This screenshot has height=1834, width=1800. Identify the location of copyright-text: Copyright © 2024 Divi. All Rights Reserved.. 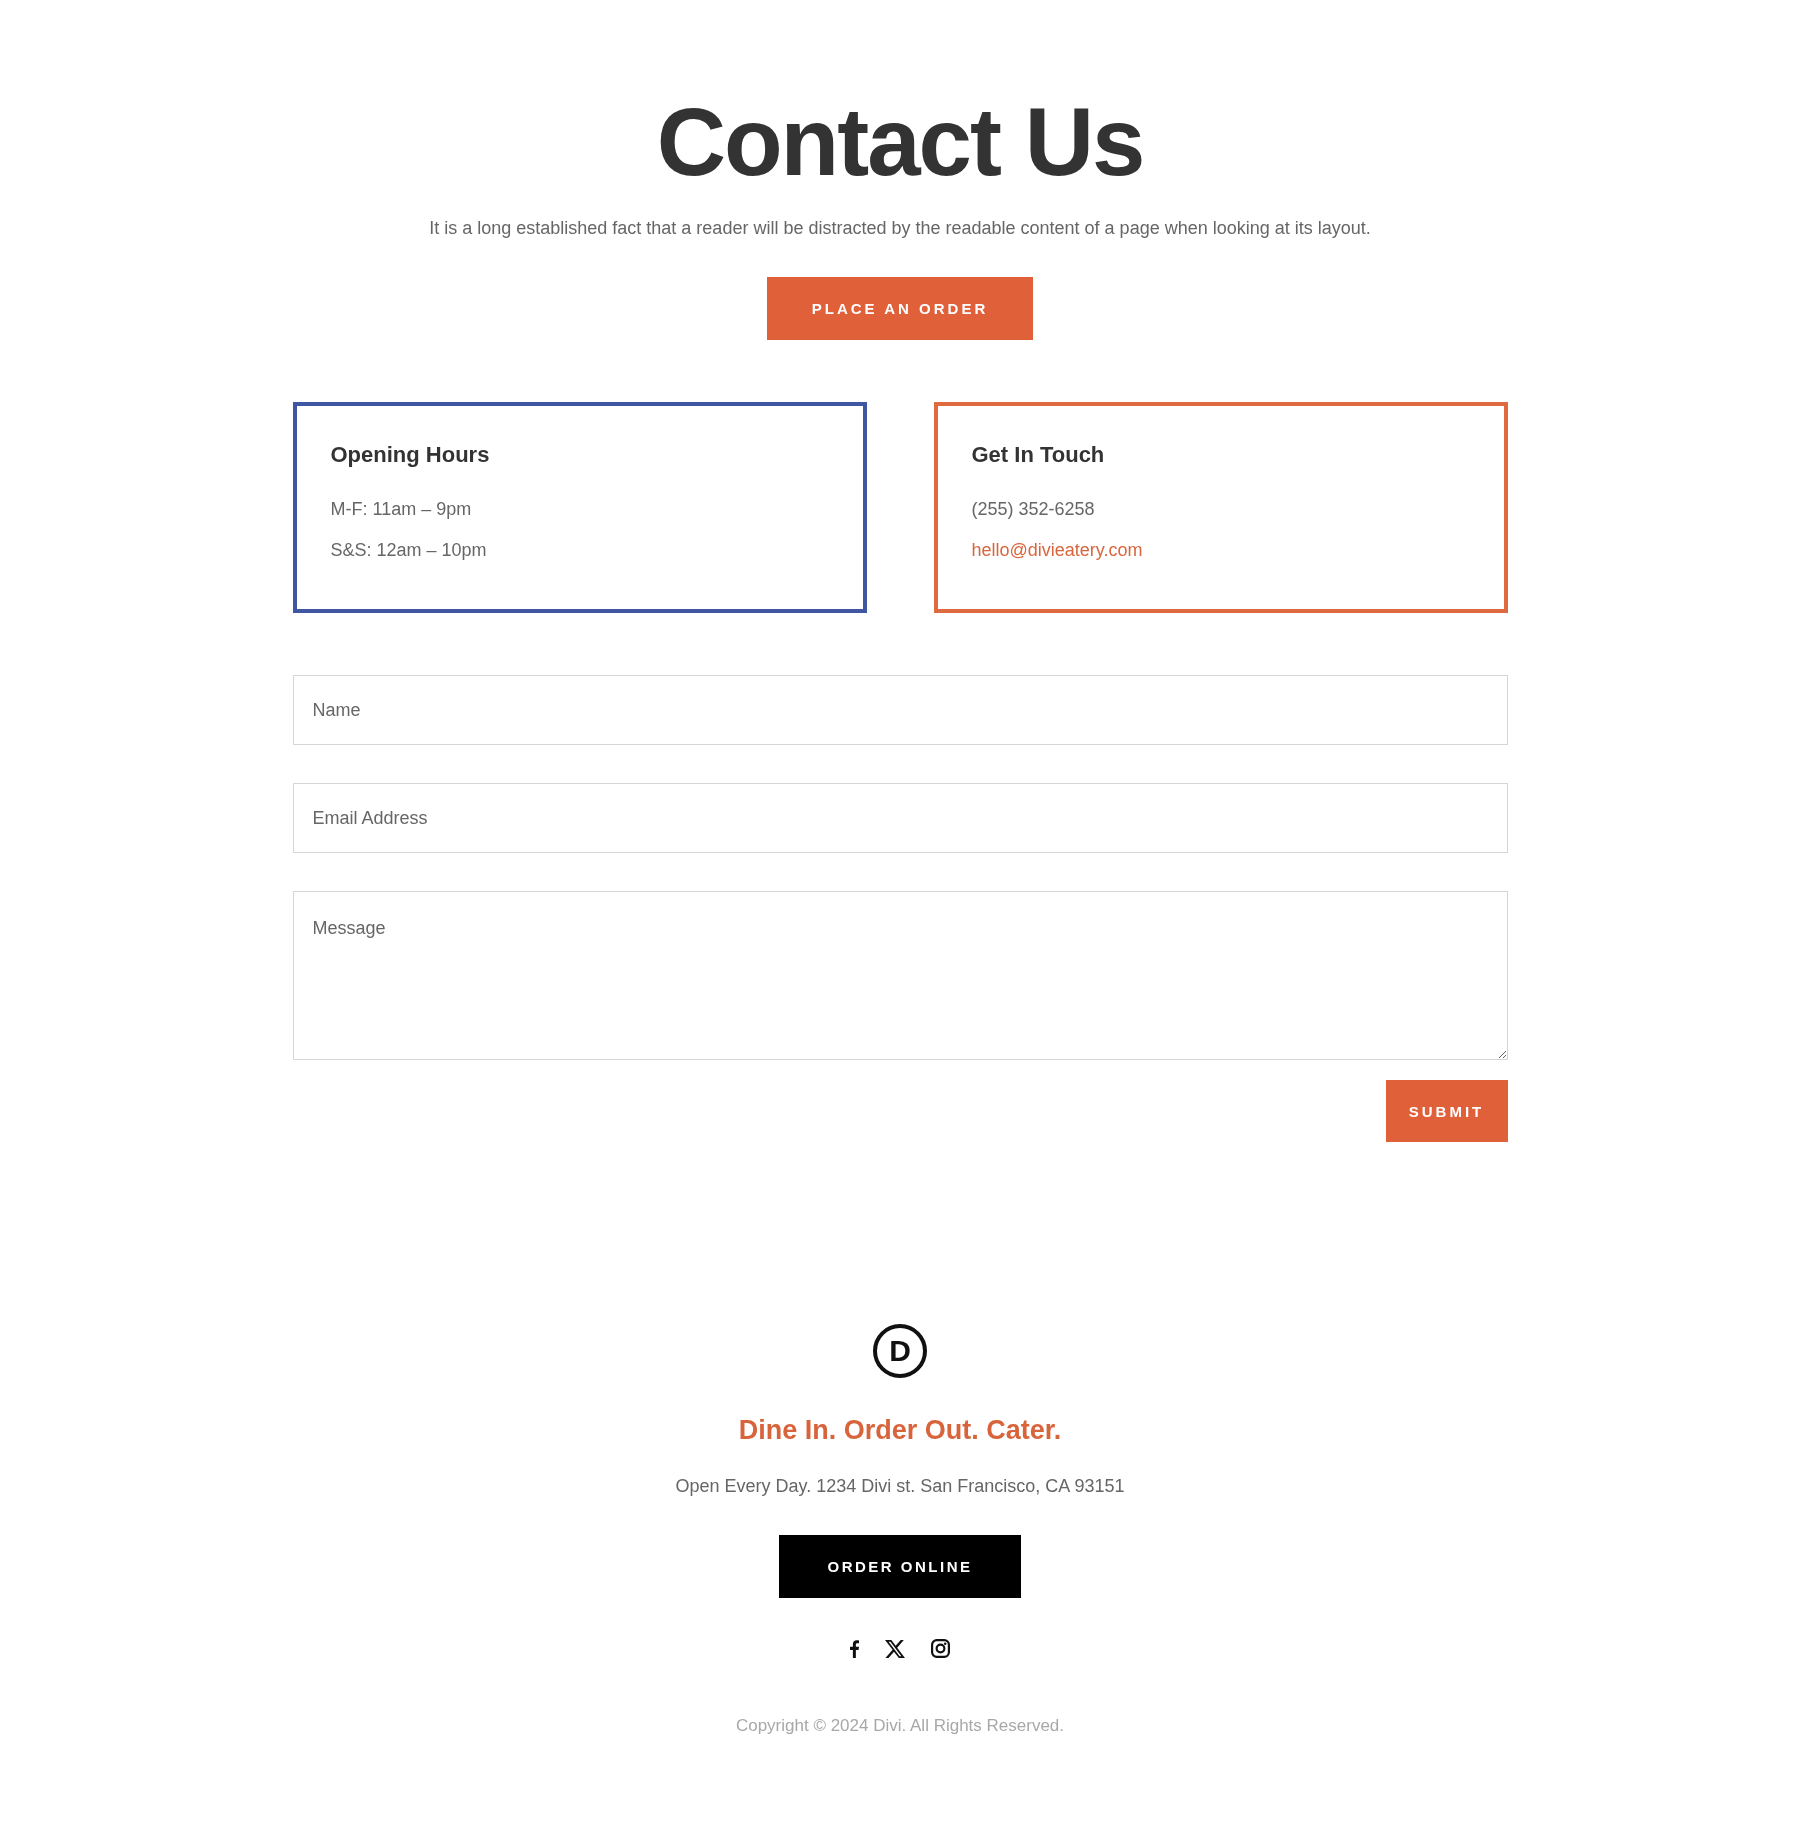
(900, 1726).